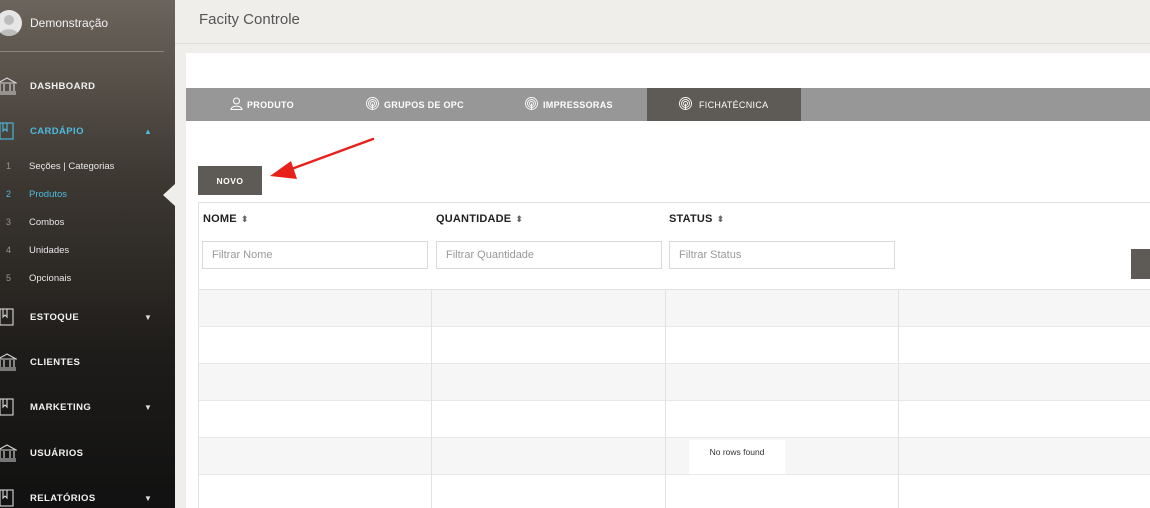 The width and height of the screenshot is (1150, 508). I want to click on filter-status-input, so click(782, 255).